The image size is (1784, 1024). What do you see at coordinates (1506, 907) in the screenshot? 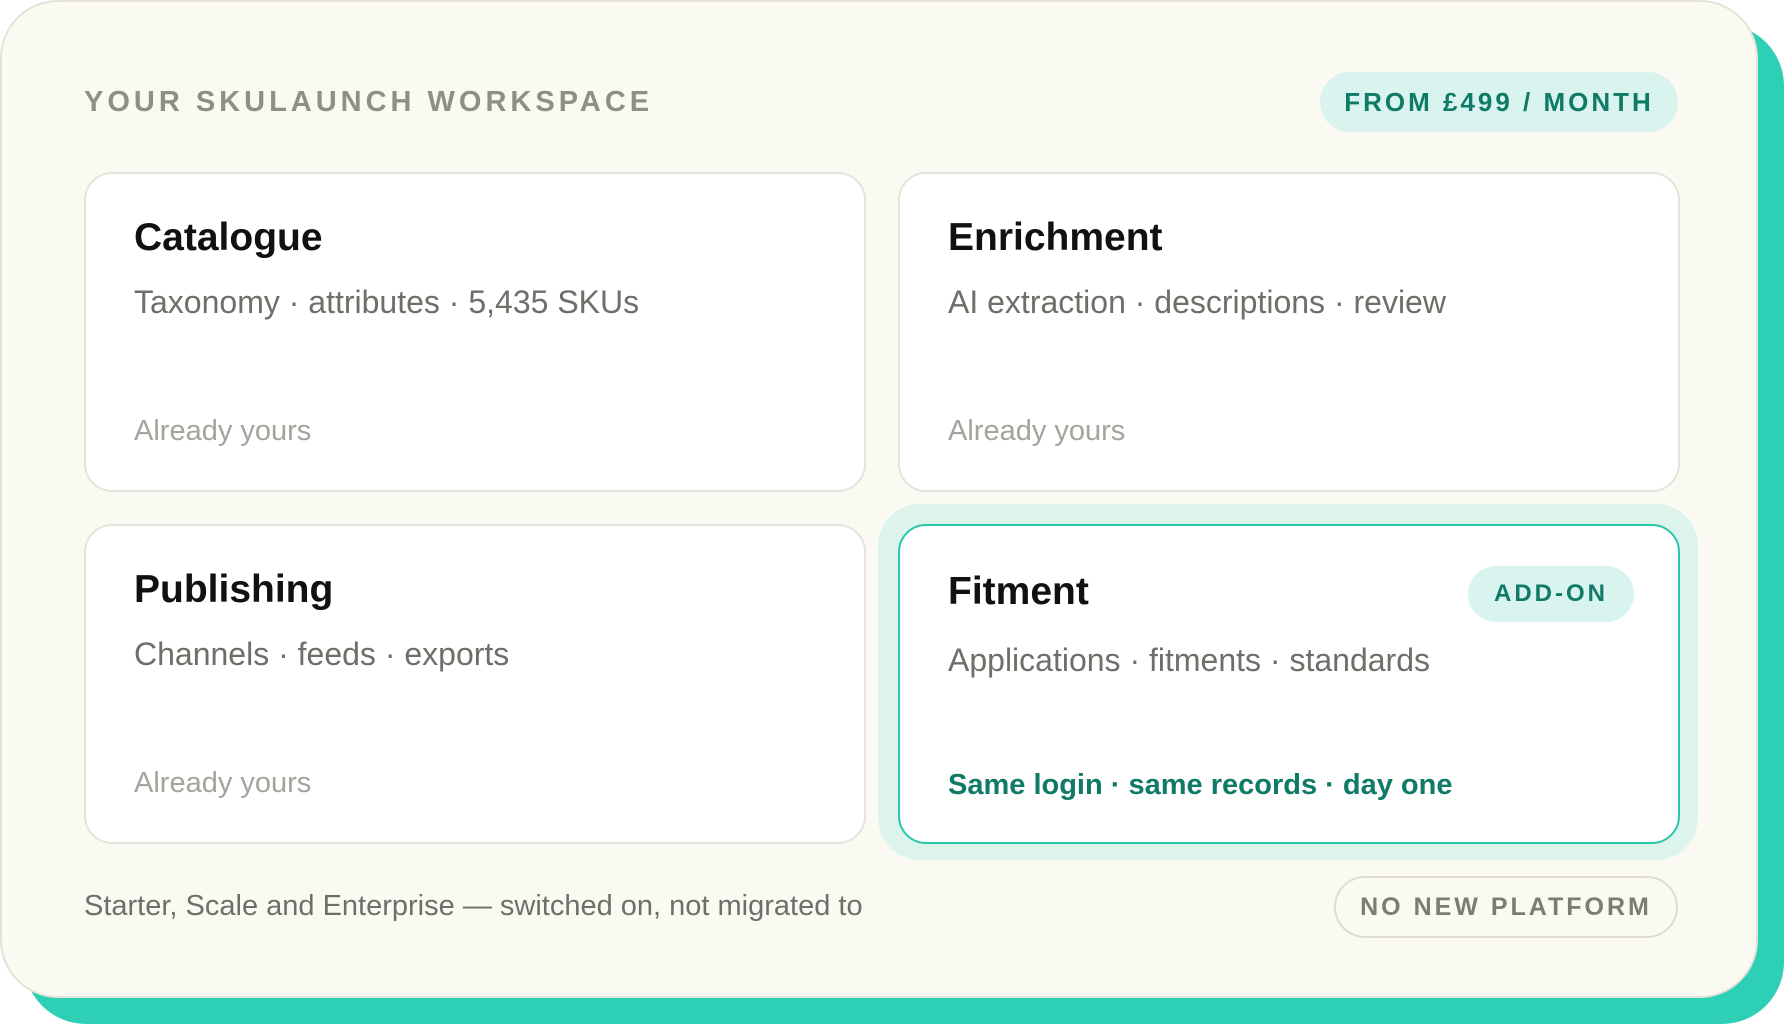
I see `no-new-platform-pill: NO NEW PLATFORM` at bounding box center [1506, 907].